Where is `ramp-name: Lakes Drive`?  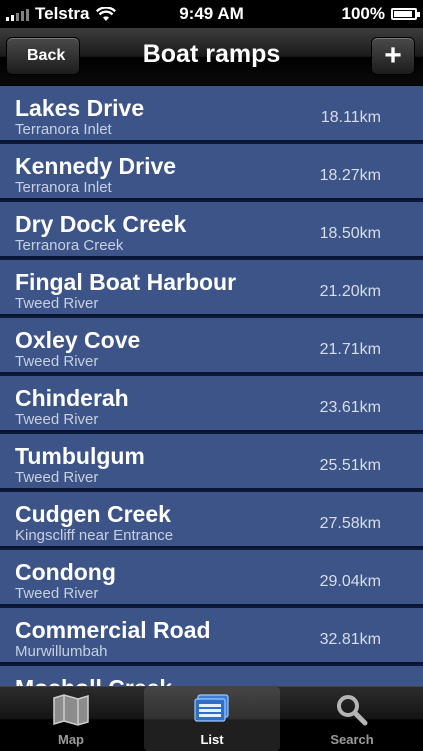 ramp-name: Lakes Drive is located at coordinates (80, 108).